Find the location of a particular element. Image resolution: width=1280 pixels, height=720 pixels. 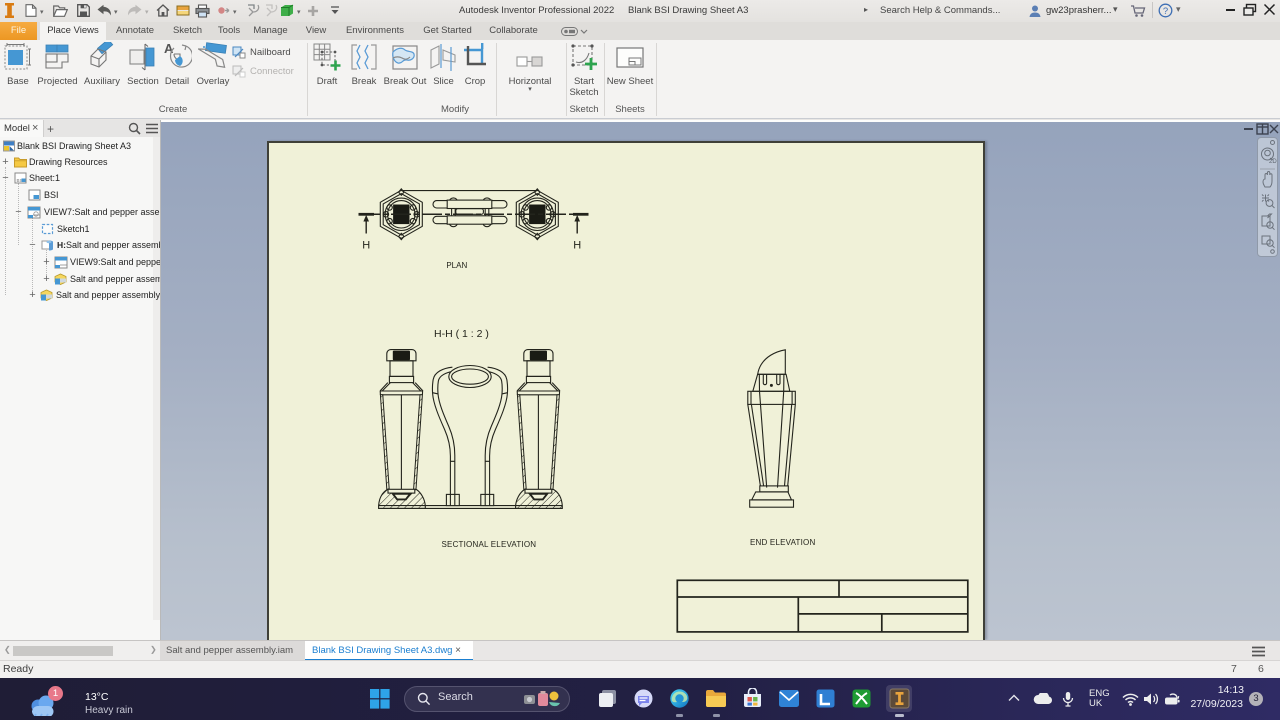

svg-text: END ELEVATION is located at coordinates (782, 542).